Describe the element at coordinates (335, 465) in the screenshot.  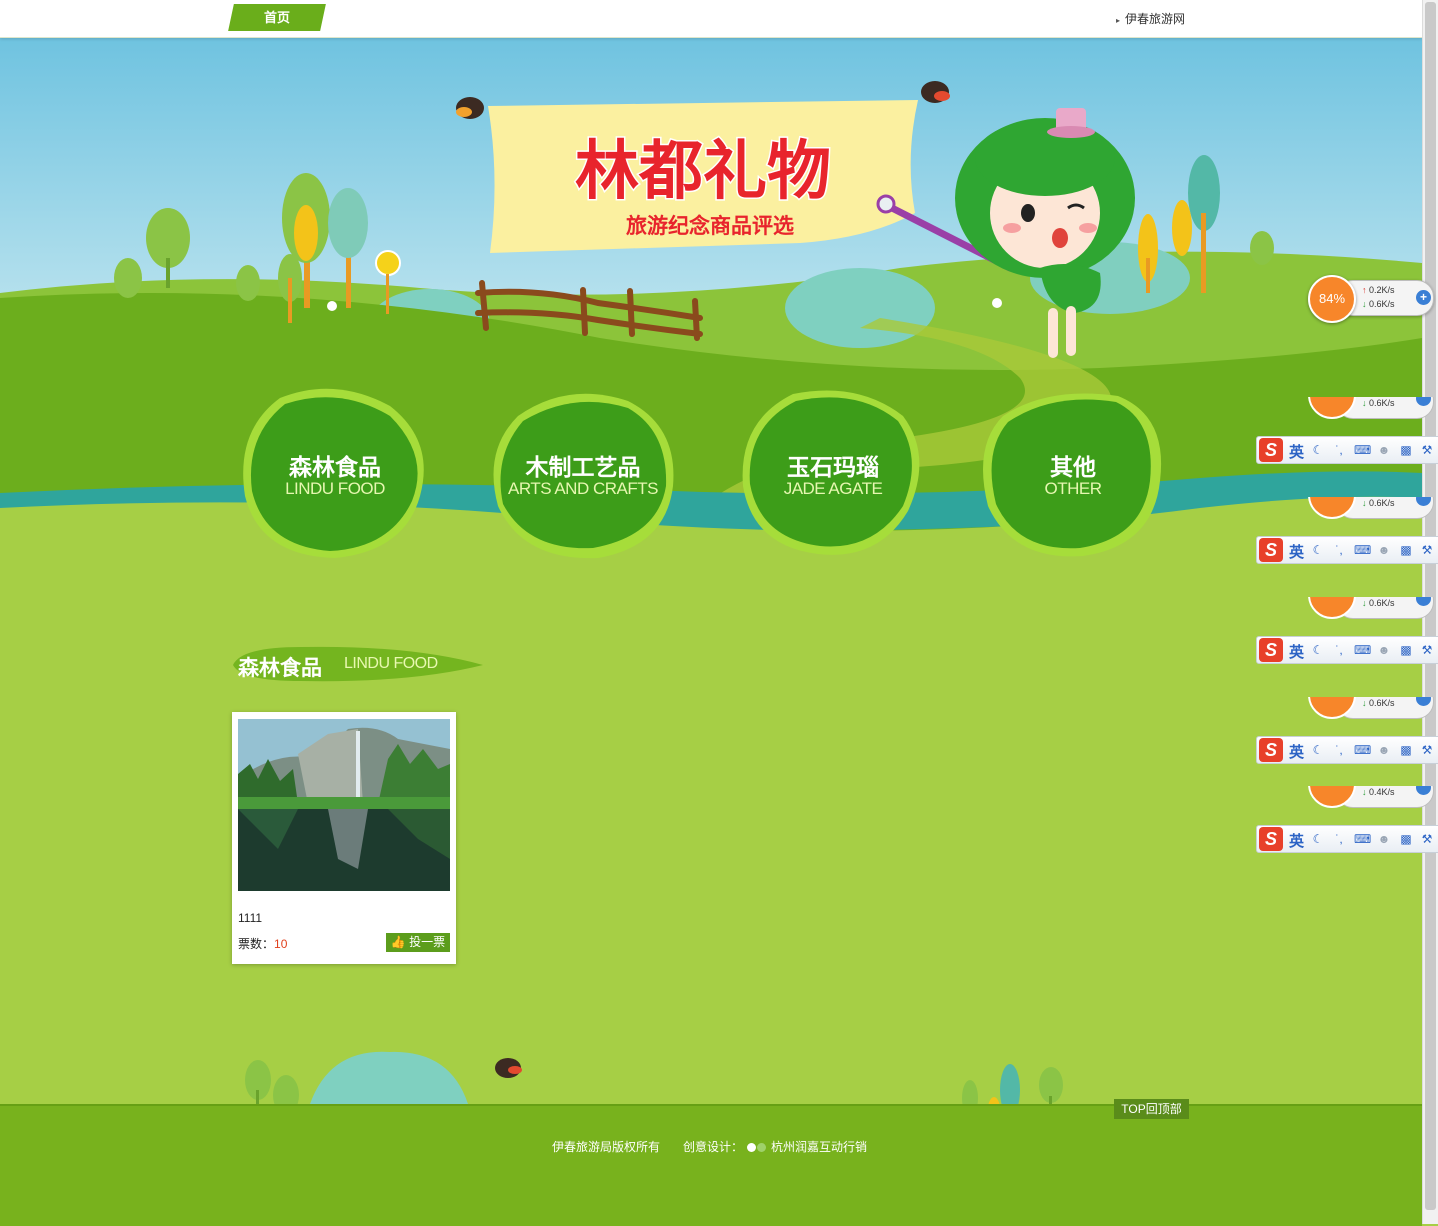
I see `category-name-cn: 森林食品` at that location.